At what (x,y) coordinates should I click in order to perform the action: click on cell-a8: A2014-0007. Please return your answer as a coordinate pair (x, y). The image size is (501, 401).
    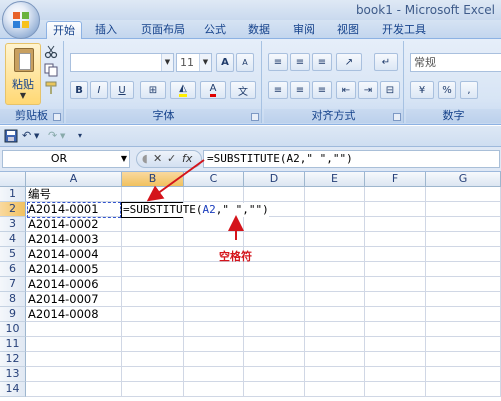
    Looking at the image, I should click on (74, 299).